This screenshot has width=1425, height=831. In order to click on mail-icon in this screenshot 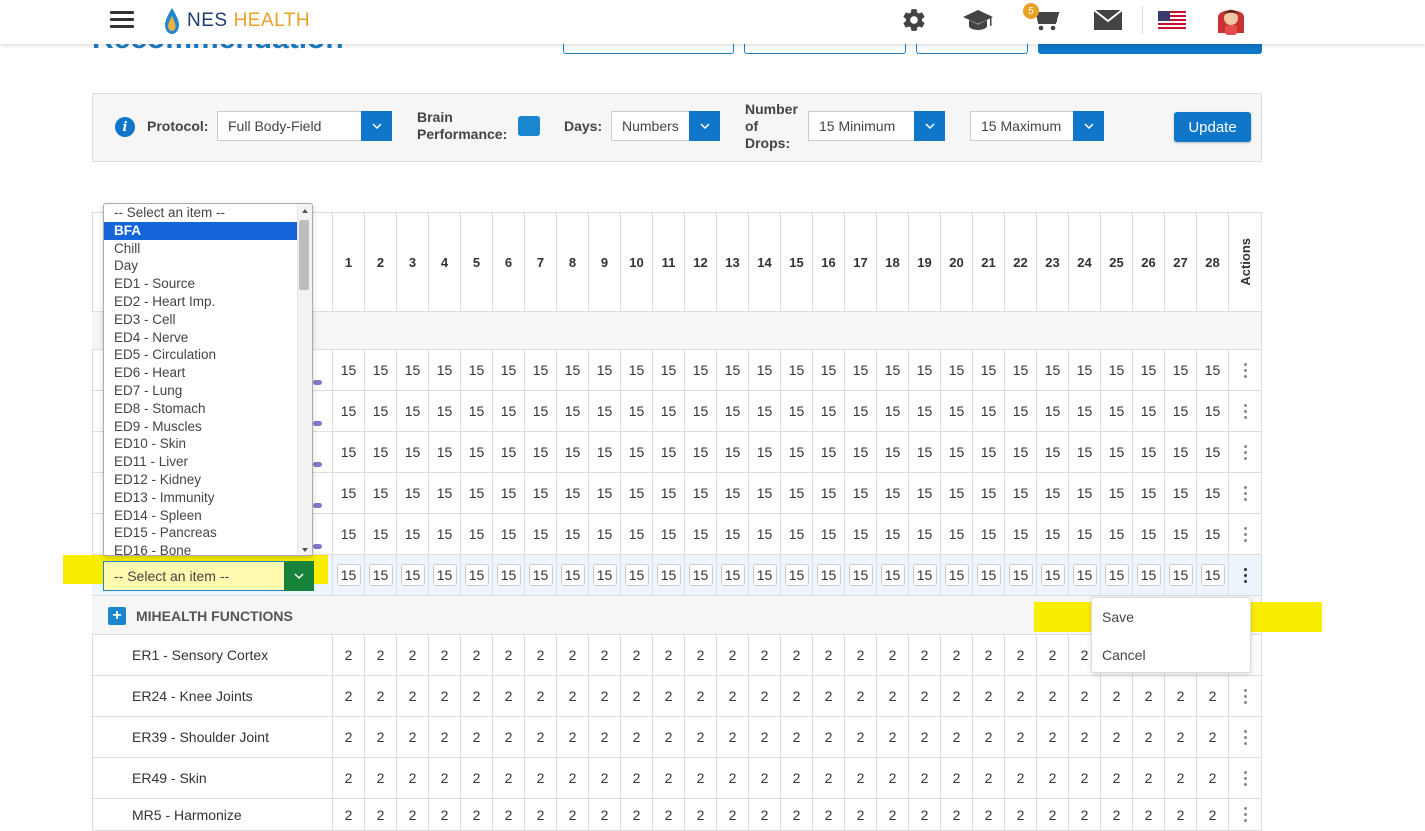, I will do `click(1108, 20)`.